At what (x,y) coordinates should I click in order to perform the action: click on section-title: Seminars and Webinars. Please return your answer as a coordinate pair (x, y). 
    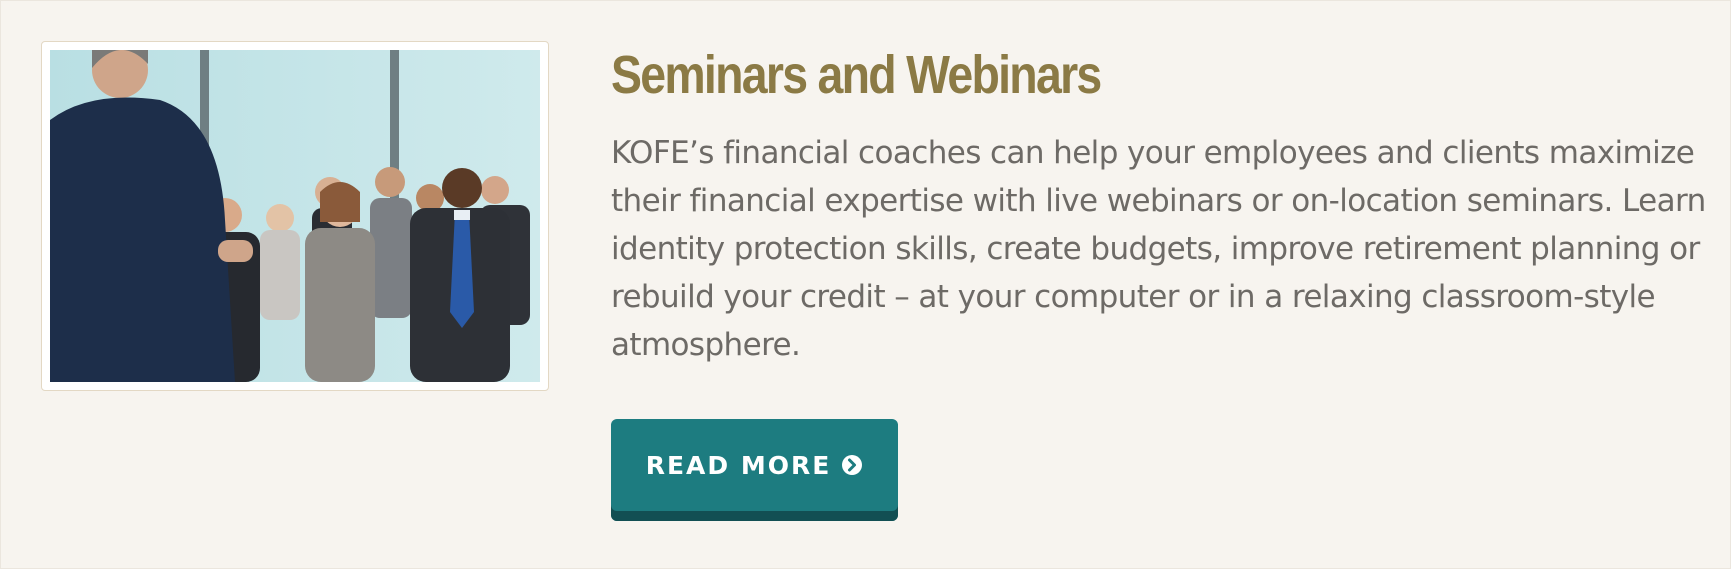
    Looking at the image, I should click on (856, 75).